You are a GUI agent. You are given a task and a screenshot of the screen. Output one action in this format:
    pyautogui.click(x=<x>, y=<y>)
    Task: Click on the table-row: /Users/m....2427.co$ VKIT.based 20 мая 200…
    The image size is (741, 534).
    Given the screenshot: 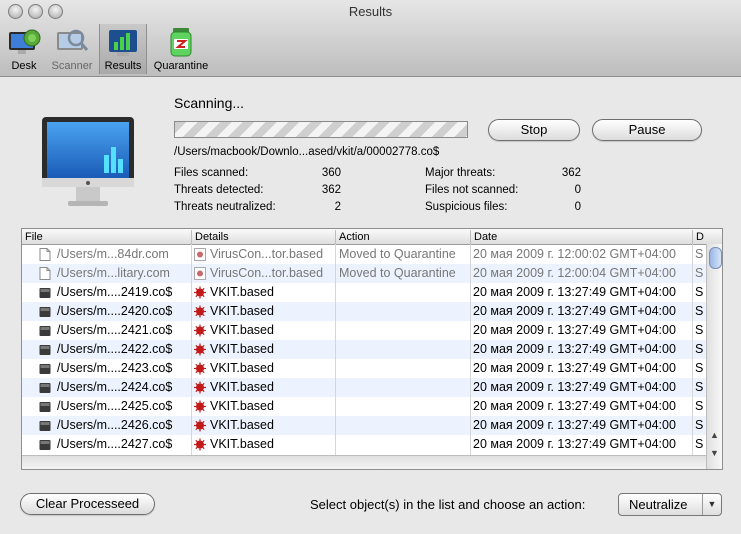 What is the action you would take?
    pyautogui.click(x=364, y=444)
    